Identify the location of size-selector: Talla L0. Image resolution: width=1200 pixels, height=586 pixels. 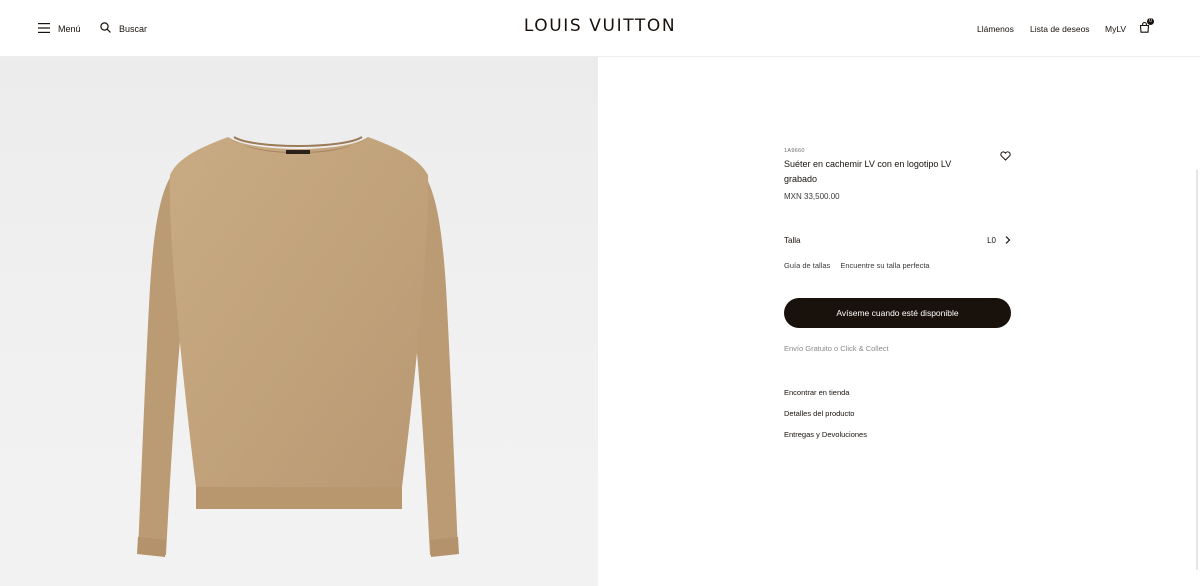
(898, 243).